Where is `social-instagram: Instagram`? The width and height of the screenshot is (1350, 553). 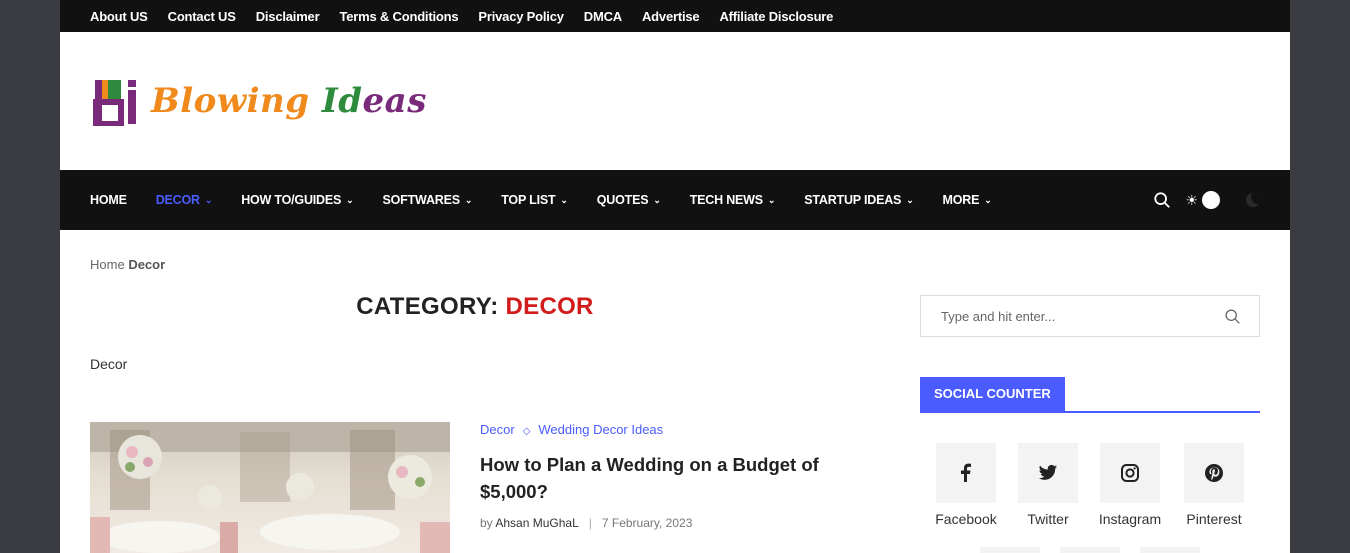
social-instagram: Instagram is located at coordinates (1130, 485).